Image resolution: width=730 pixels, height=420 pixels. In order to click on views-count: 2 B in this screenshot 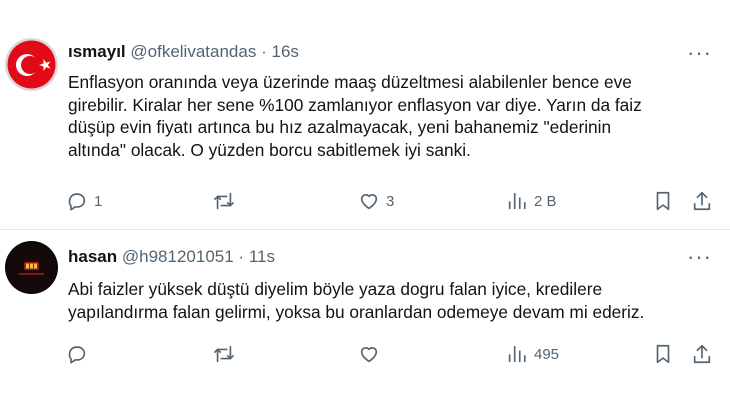, I will do `click(545, 201)`.